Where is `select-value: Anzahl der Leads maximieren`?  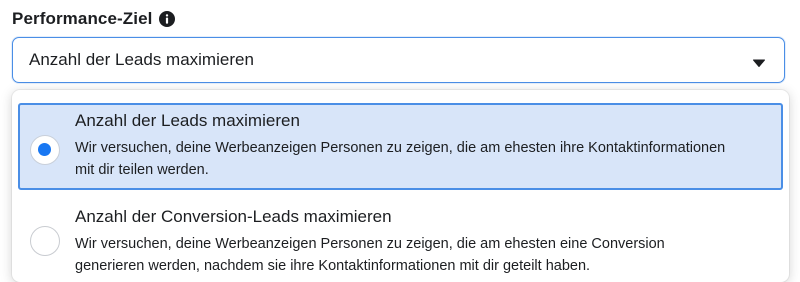
select-value: Anzahl der Leads maximieren is located at coordinates (141, 59).